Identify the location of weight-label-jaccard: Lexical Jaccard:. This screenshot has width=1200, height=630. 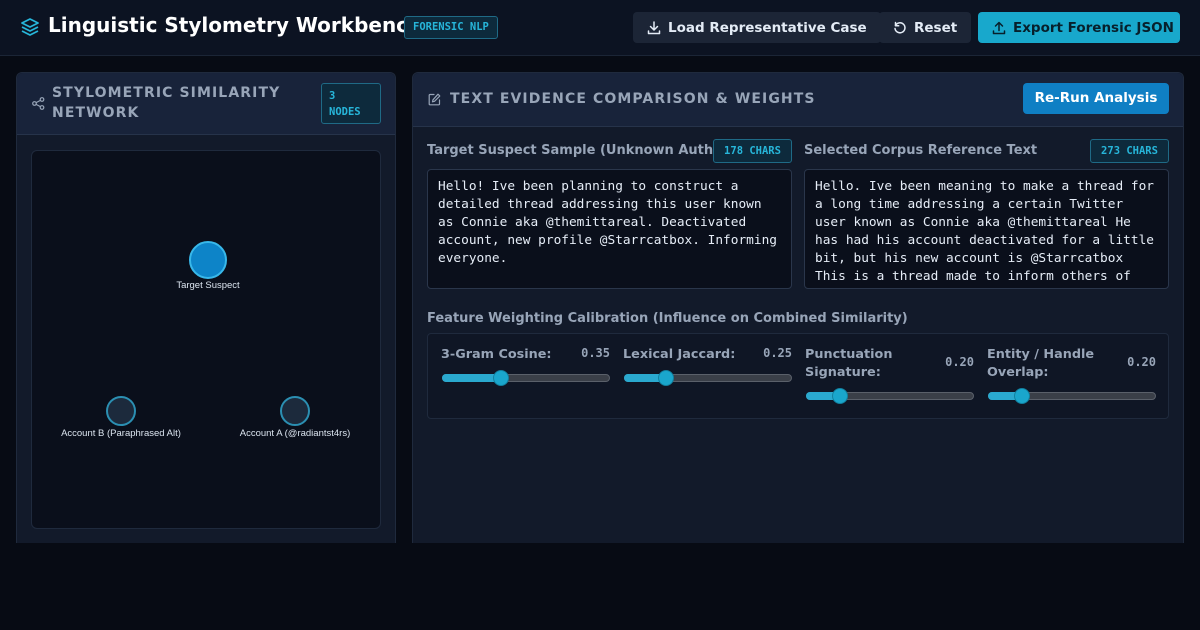
(679, 354).